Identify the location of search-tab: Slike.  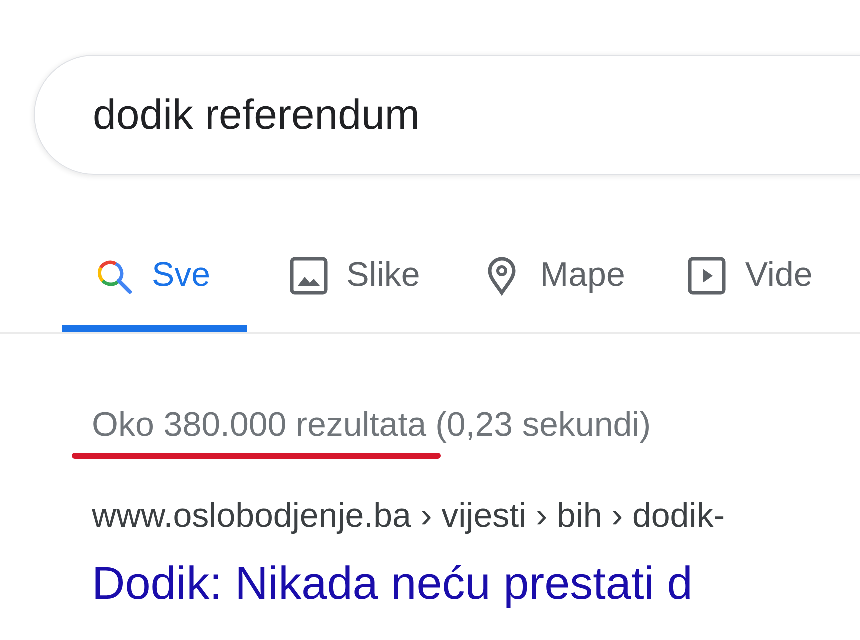
(349, 285).